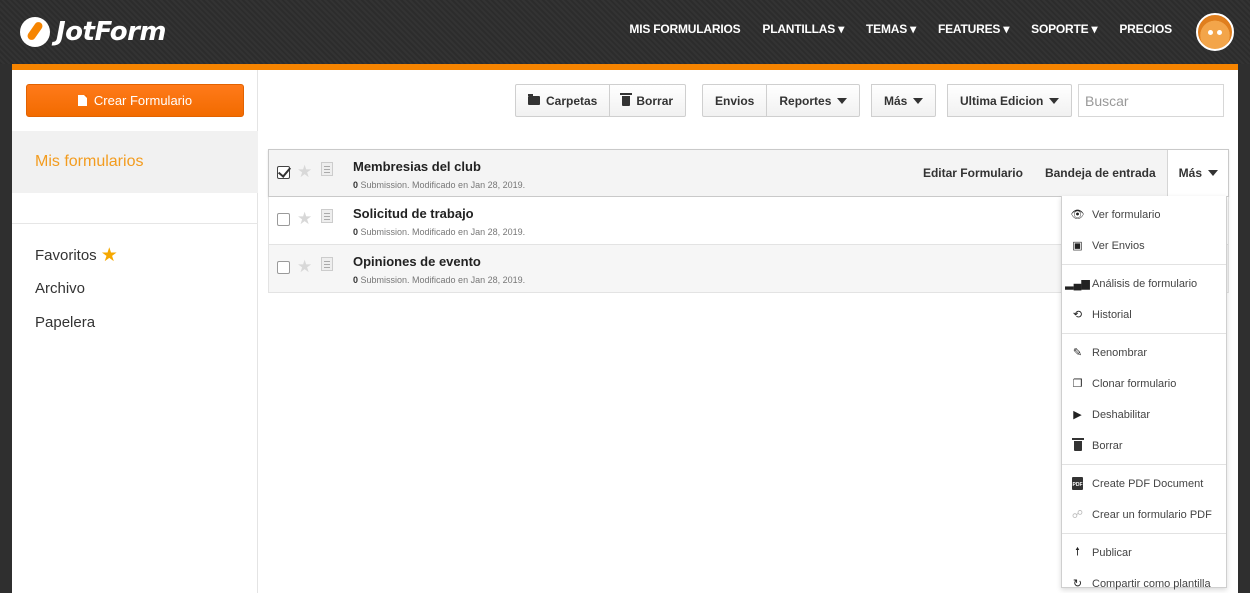 The width and height of the screenshot is (1250, 593). Describe the element at coordinates (572, 100) in the screenshot. I see `carpetas-label: Carpetas` at that location.